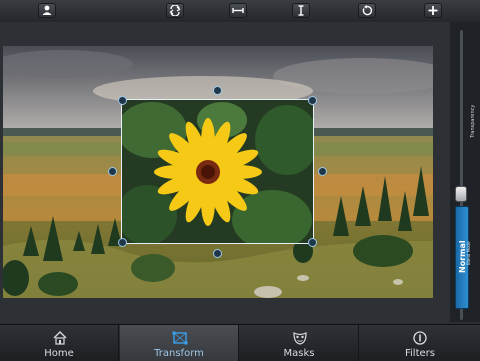 This screenshot has width=480, height=361. What do you see at coordinates (312, 242) in the screenshot?
I see `transform-handle-bottom-right` at bounding box center [312, 242].